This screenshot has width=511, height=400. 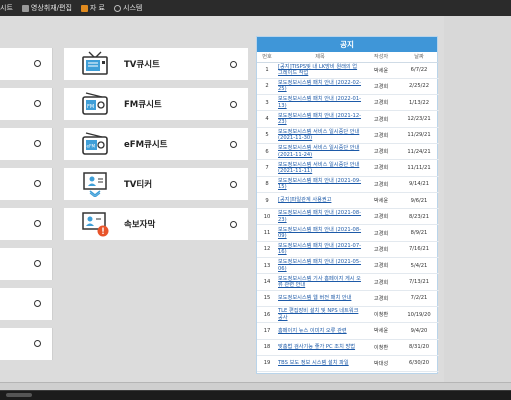 What do you see at coordinates (320, 233) in the screenshot?
I see `row-title: 보도정보시스템 패치 안내 (2021-08-09)` at bounding box center [320, 233].